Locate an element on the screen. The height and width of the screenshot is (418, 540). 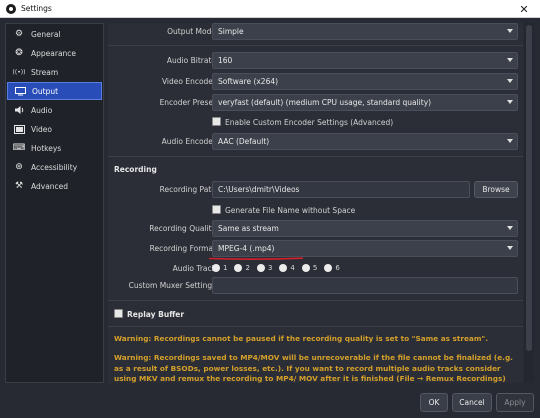
audio-track-radio: 3 is located at coordinates (264, 268).